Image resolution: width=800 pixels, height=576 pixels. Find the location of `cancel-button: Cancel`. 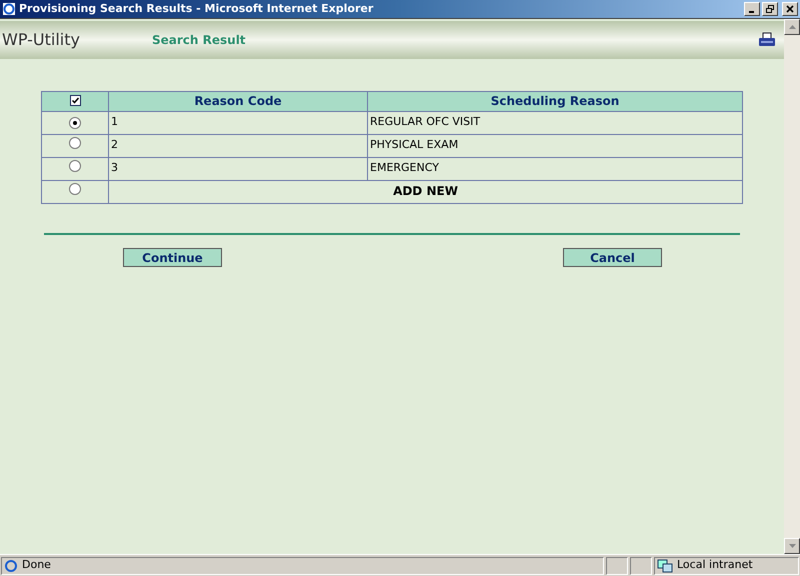

cancel-button: Cancel is located at coordinates (612, 257).